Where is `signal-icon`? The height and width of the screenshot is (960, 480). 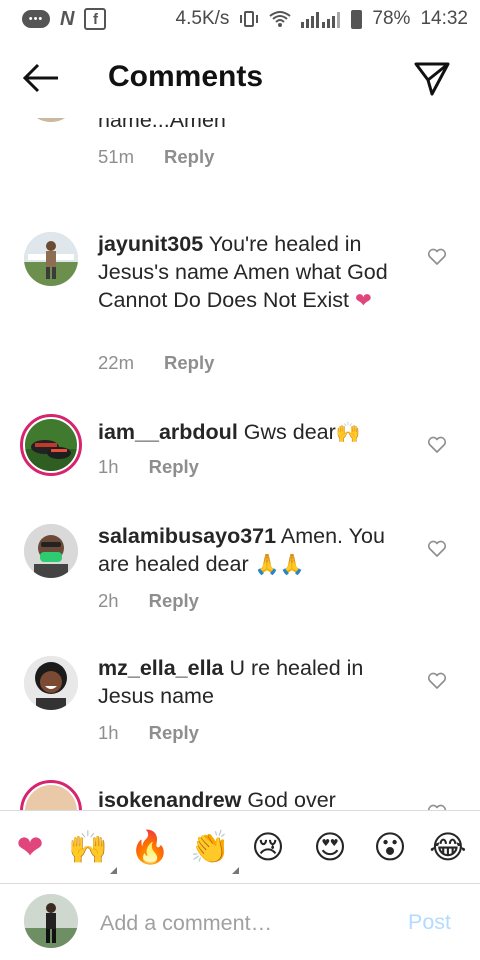 signal-icon is located at coordinates (321, 20).